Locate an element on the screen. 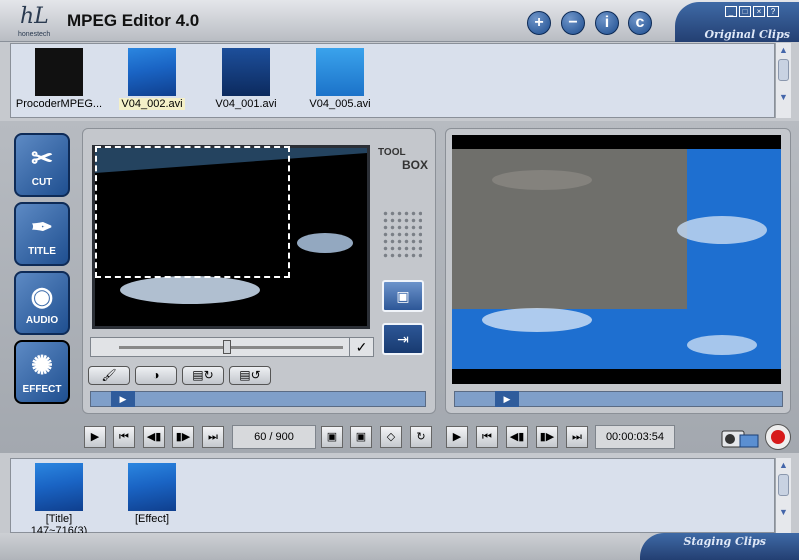  tool-label: EFFECT is located at coordinates (42, 389).